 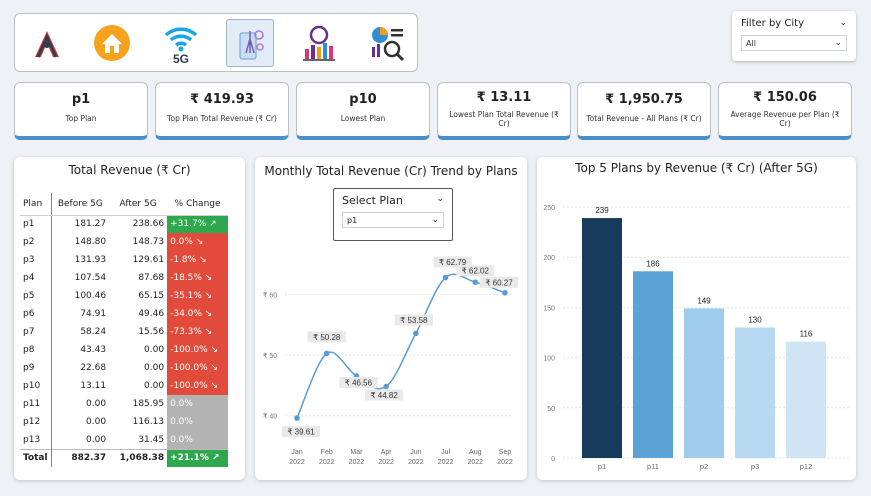 What do you see at coordinates (124, 350) in the screenshot?
I see `table-row: p8 43.43 0.00 -100.0% ↘` at bounding box center [124, 350].